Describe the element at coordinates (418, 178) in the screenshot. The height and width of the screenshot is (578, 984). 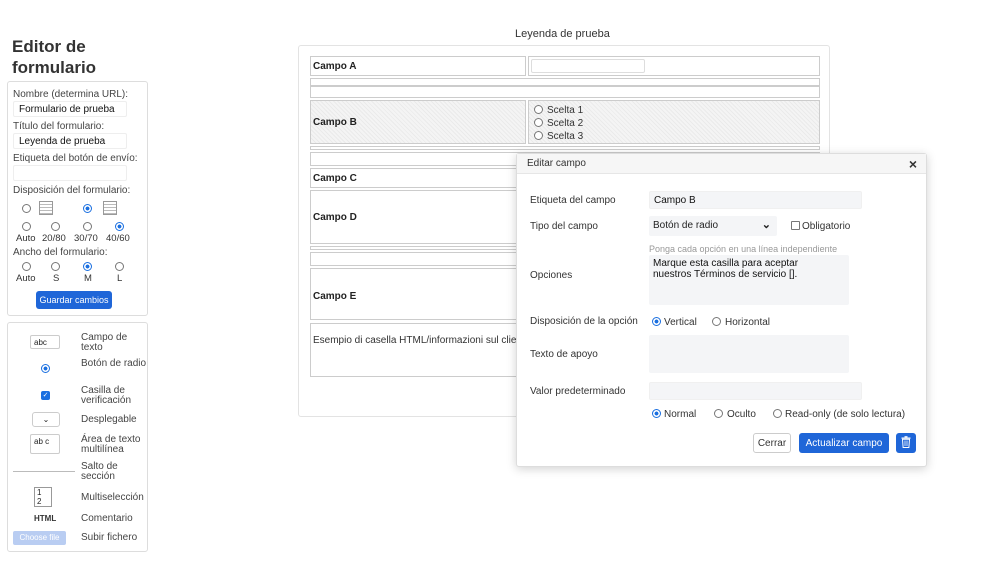
I see `field-c-label-cell: Campo C` at that location.